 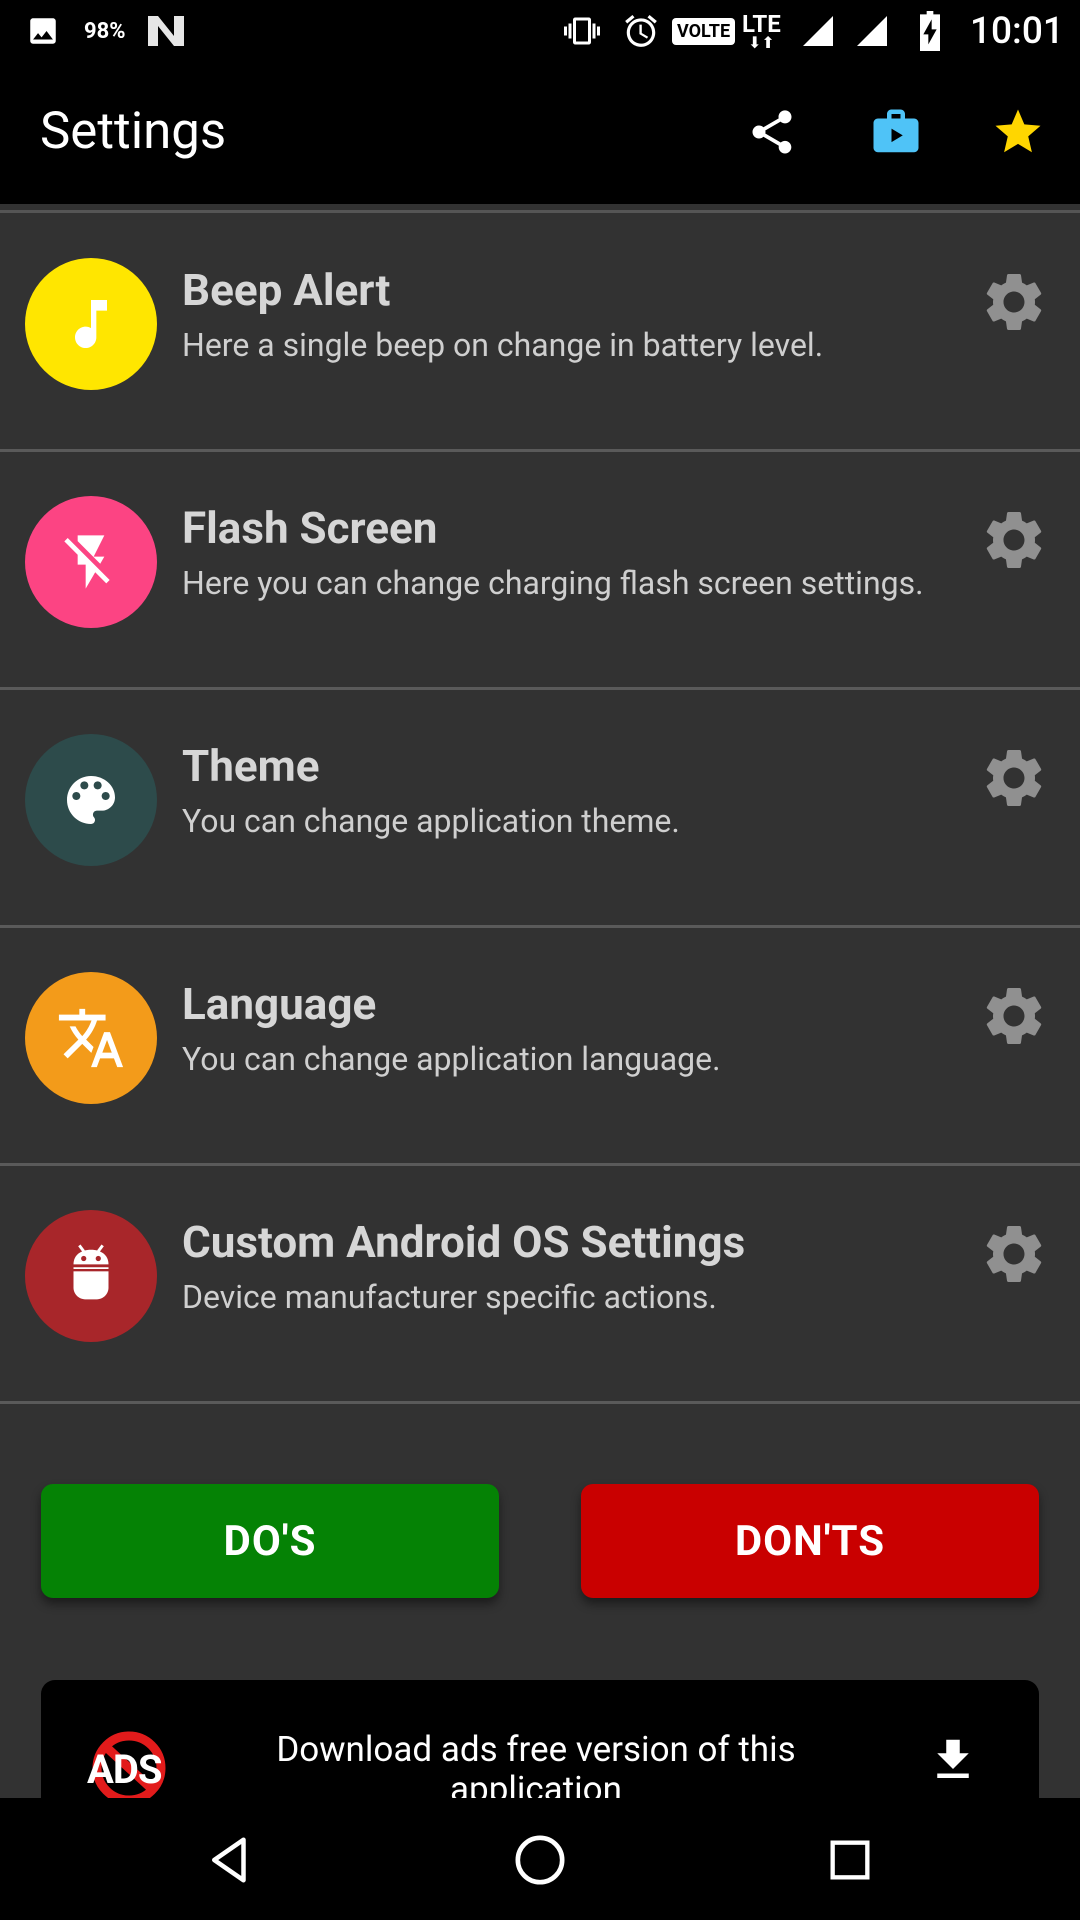 I want to click on custom-android-icon-circle, so click(x=91, y=1276).